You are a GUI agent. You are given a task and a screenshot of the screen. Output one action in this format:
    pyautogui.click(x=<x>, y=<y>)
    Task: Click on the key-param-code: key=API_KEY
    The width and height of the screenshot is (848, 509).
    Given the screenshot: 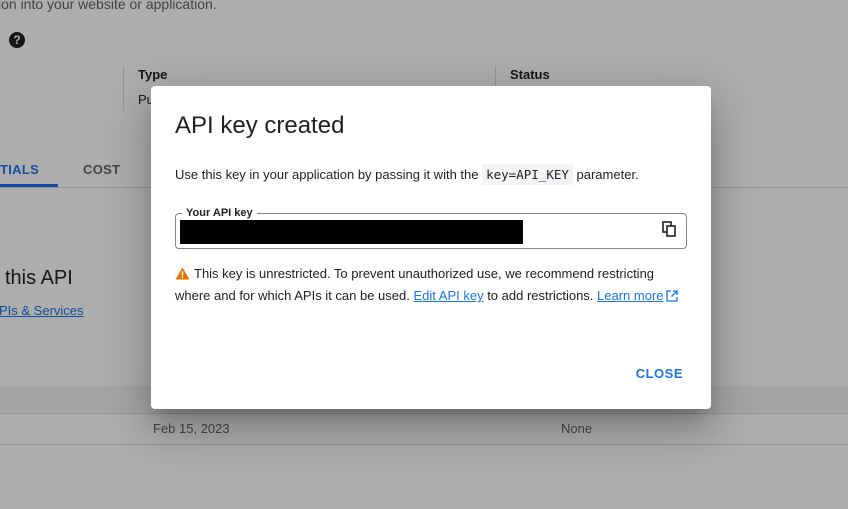 What is the action you would take?
    pyautogui.click(x=527, y=174)
    